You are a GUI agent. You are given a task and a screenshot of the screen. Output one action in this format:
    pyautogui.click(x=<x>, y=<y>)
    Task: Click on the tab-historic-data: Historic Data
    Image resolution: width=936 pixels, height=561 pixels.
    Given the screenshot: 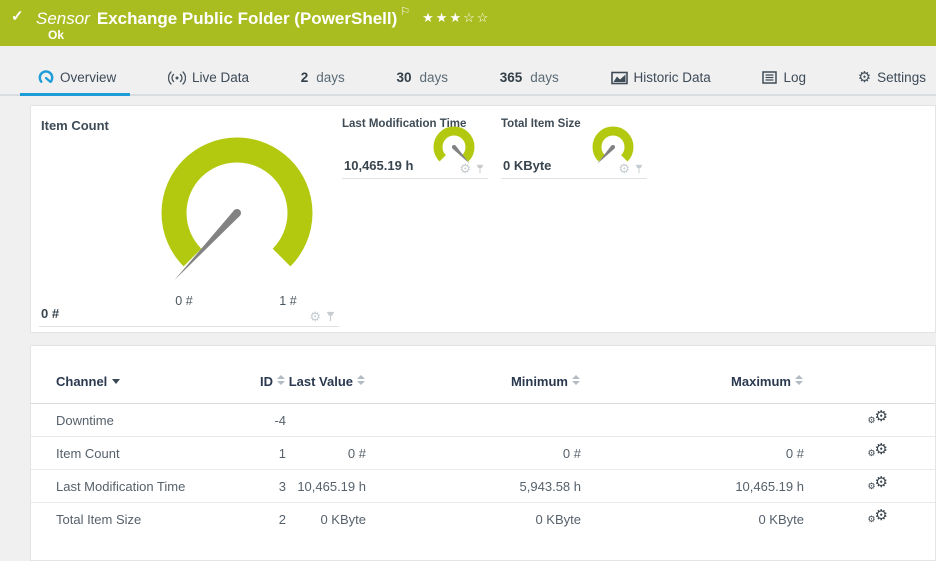 What is the action you would take?
    pyautogui.click(x=660, y=83)
    